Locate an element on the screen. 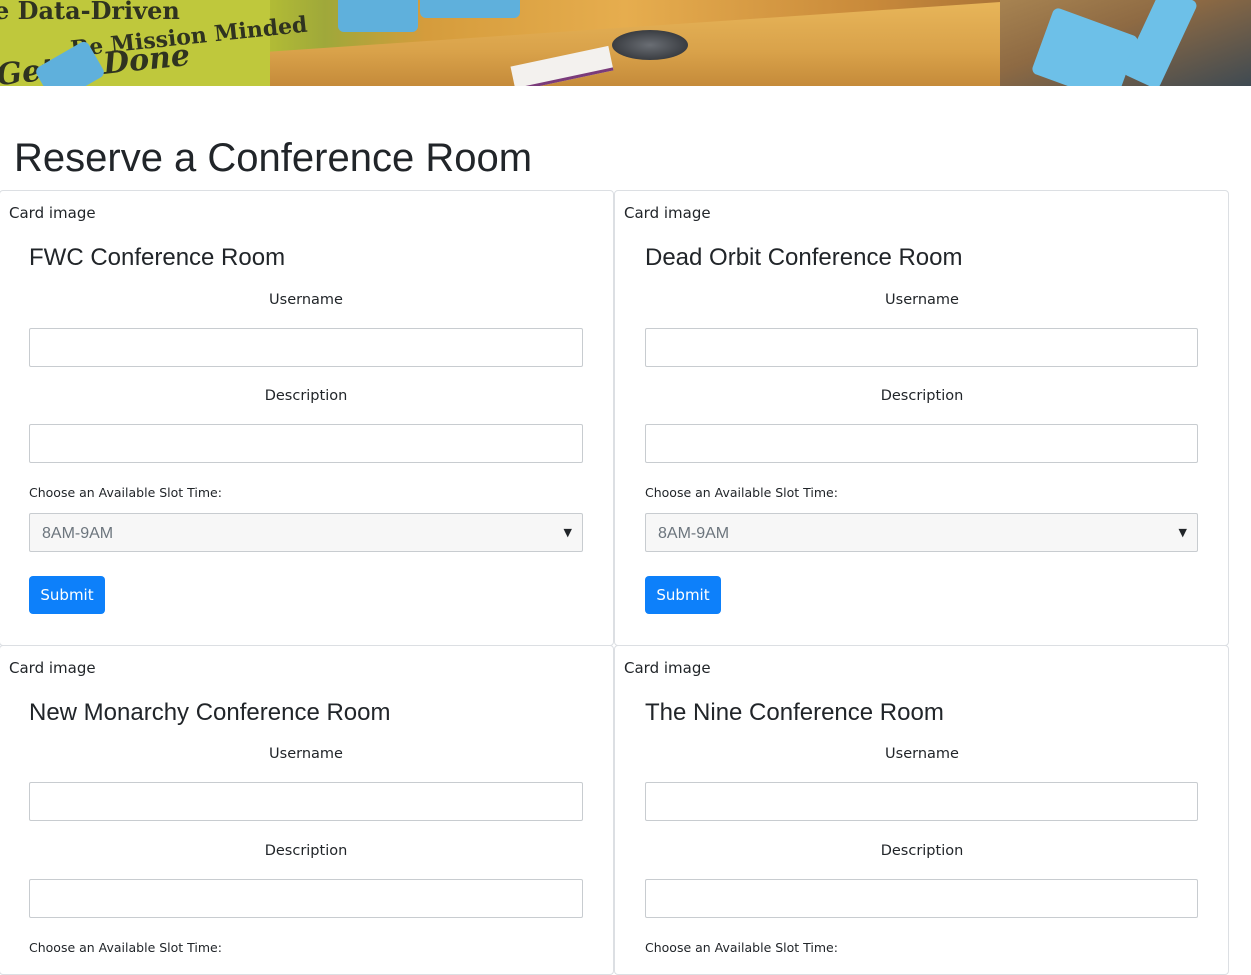 The image size is (1251, 975). card-title: Dead Orbit Conference Room is located at coordinates (804, 257).